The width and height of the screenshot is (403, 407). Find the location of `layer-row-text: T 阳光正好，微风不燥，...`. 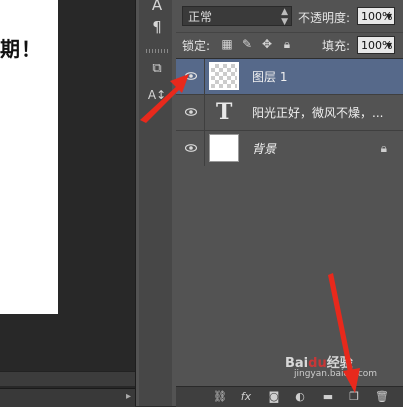

layer-row-text: T 阳光正好，微风不燥，... is located at coordinates (289, 113).